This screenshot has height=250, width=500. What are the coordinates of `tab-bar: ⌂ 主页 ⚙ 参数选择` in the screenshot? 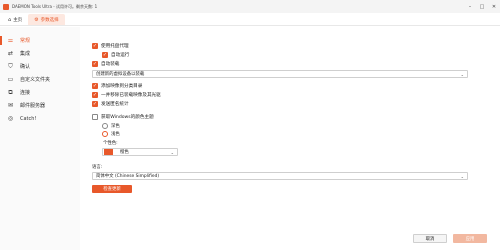 It's located at (250, 19).